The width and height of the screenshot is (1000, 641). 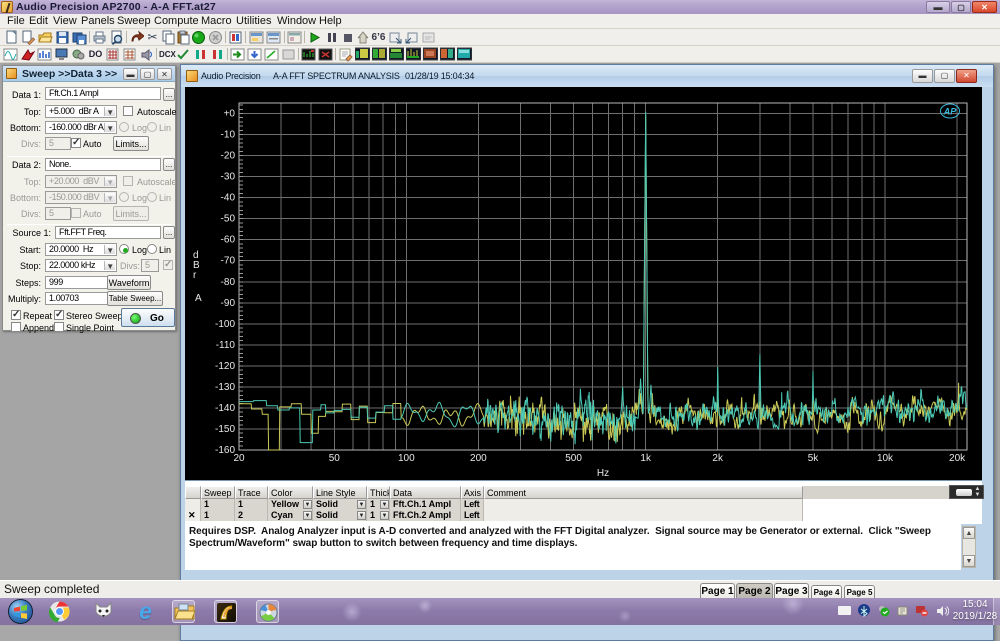 I want to click on svg-text: -130, so click(x=225, y=387).